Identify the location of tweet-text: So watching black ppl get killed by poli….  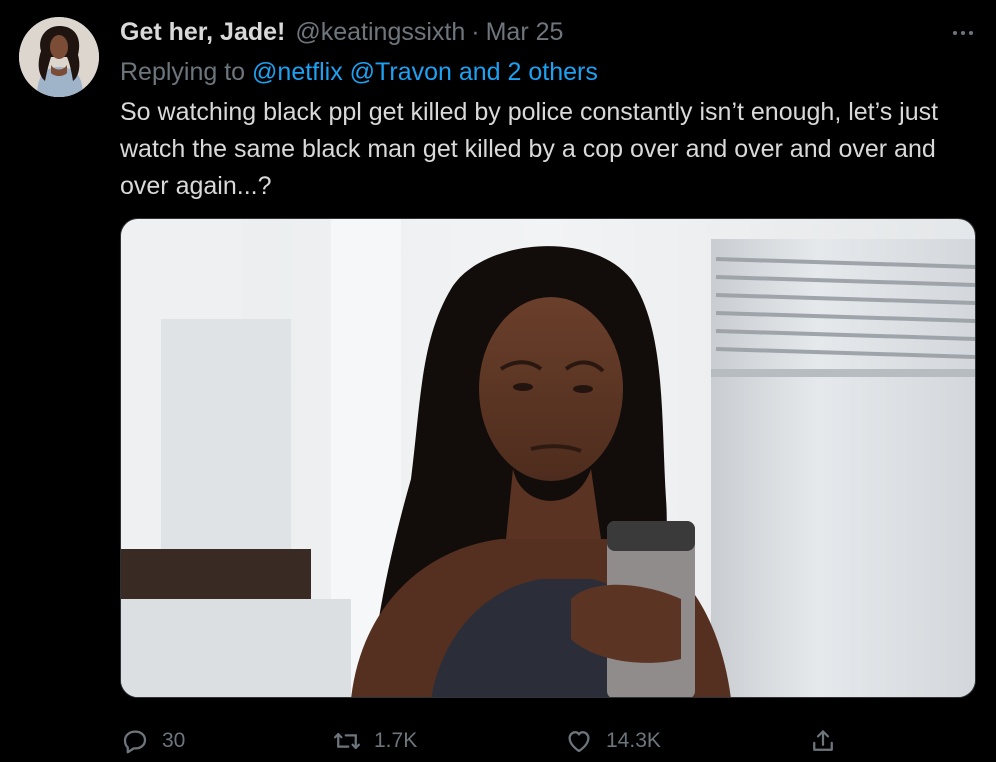
(529, 149).